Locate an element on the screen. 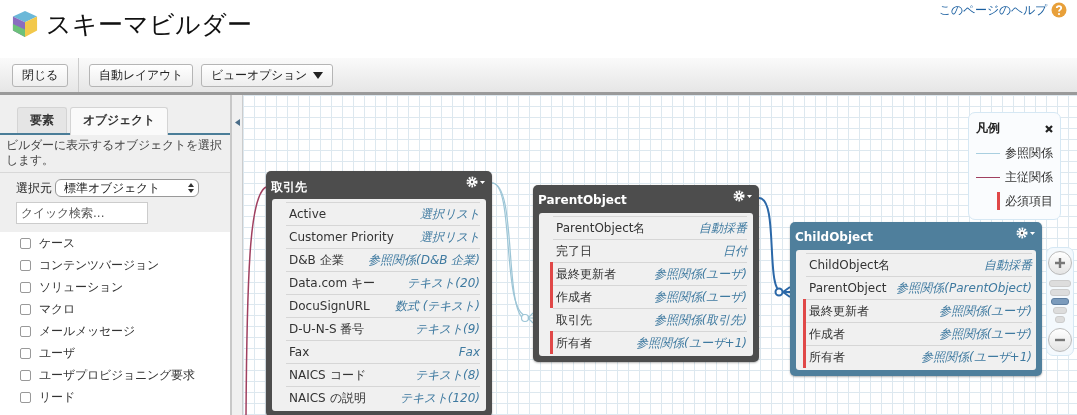  field-row: D&B 企業 参照関係(D&B 企業) is located at coordinates (383, 259).